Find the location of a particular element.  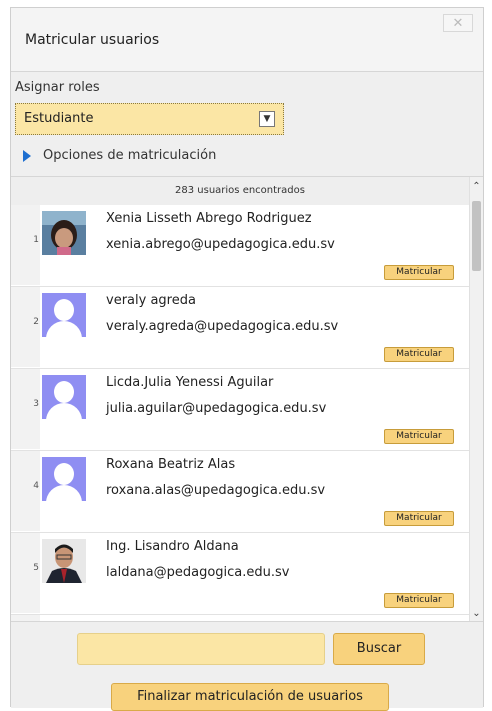

row-number: 4 is located at coordinates (36, 486).